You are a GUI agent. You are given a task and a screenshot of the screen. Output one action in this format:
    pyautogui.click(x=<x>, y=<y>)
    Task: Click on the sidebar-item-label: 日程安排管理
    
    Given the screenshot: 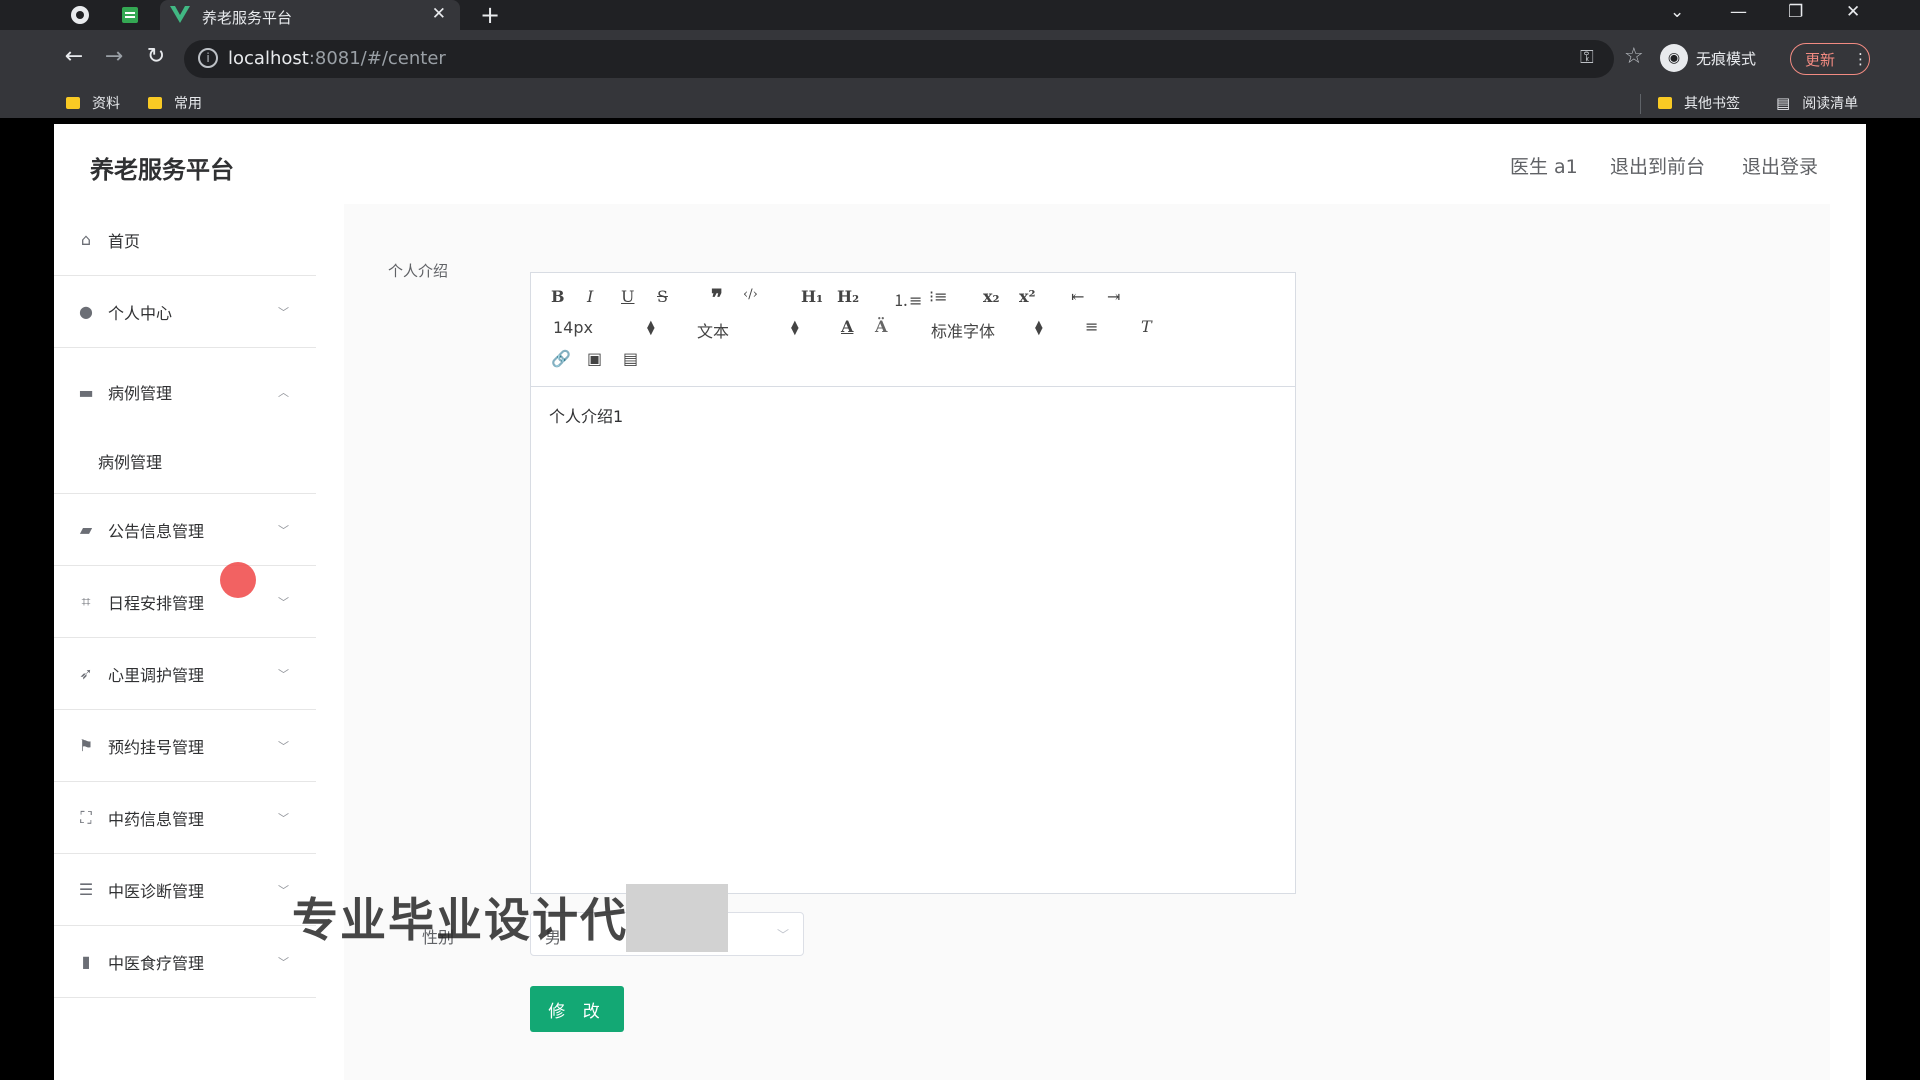 What is the action you would take?
    pyautogui.click(x=156, y=603)
    